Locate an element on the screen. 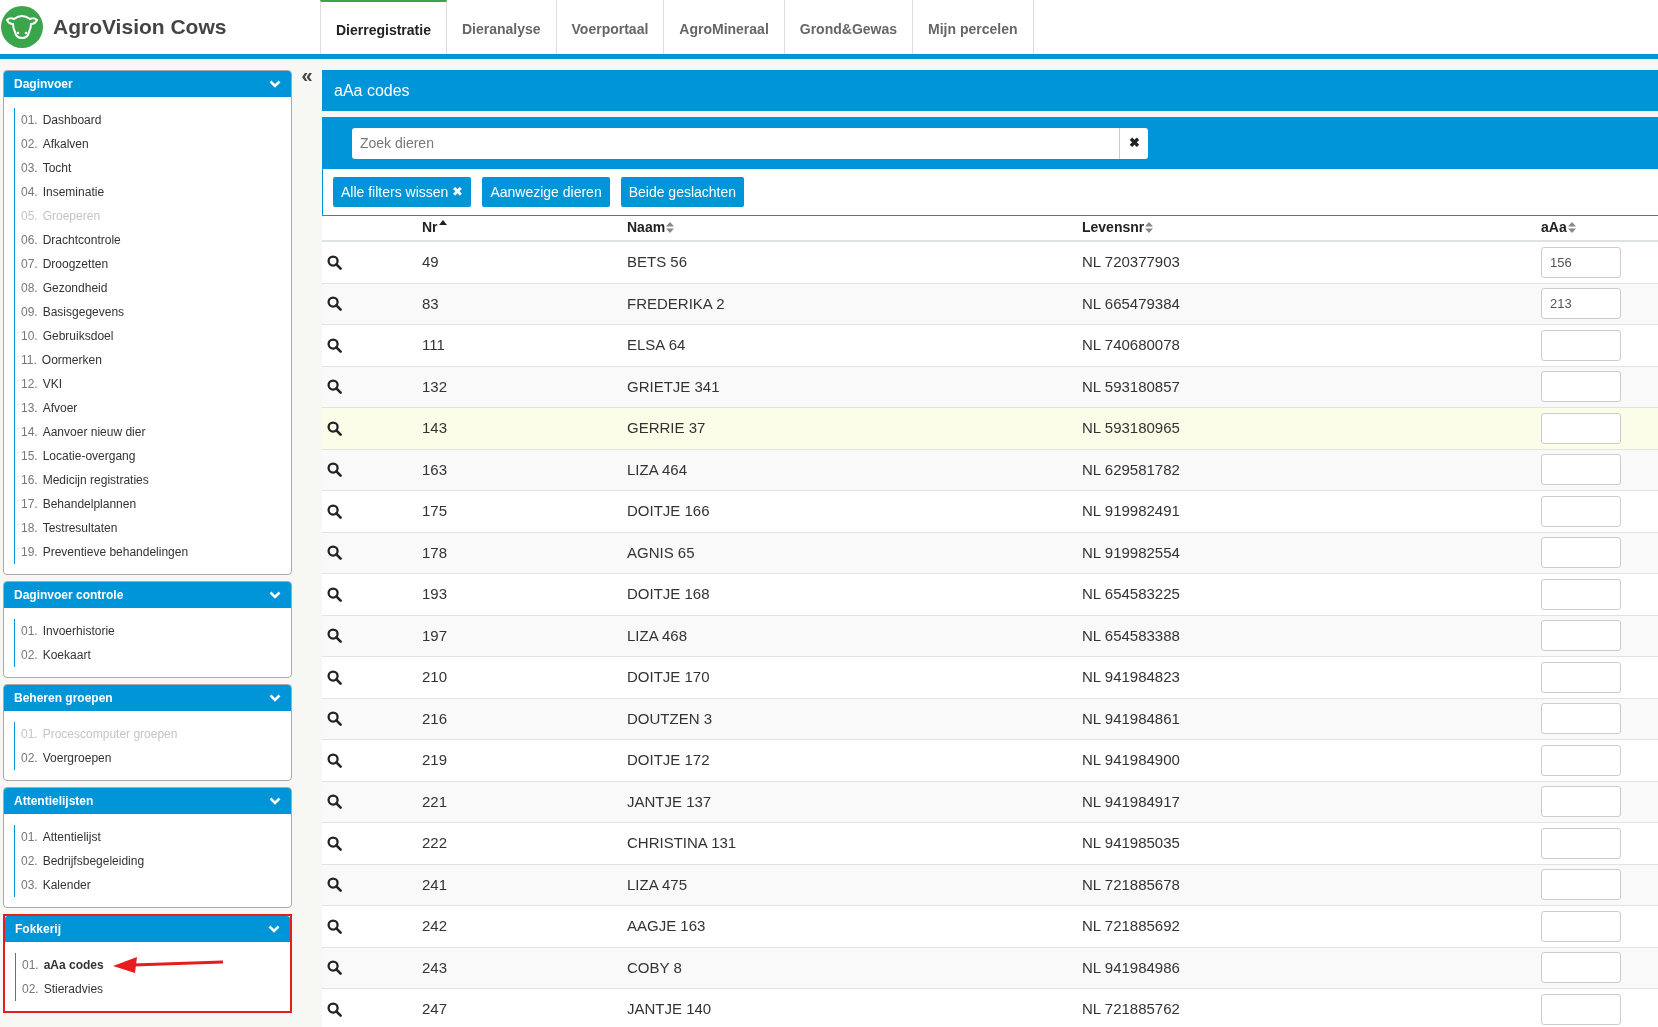 The width and height of the screenshot is (1658, 1027). table-cell-text: GERRIE 37 is located at coordinates (666, 428).